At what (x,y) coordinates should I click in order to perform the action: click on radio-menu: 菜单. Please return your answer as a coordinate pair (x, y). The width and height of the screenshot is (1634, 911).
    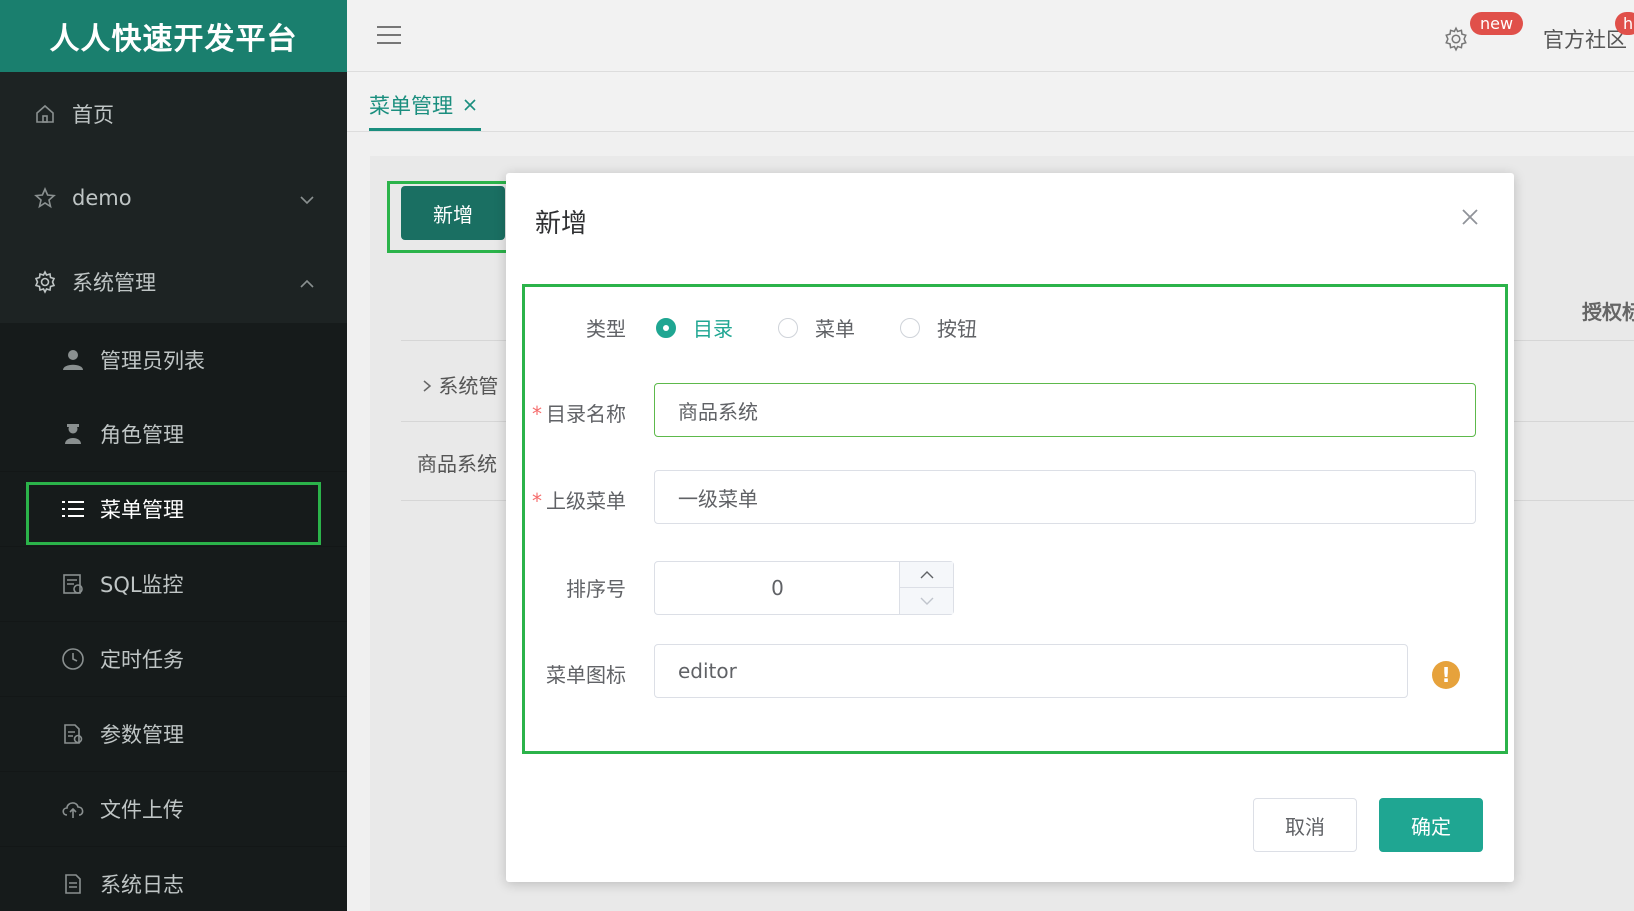
    Looking at the image, I should click on (816, 327).